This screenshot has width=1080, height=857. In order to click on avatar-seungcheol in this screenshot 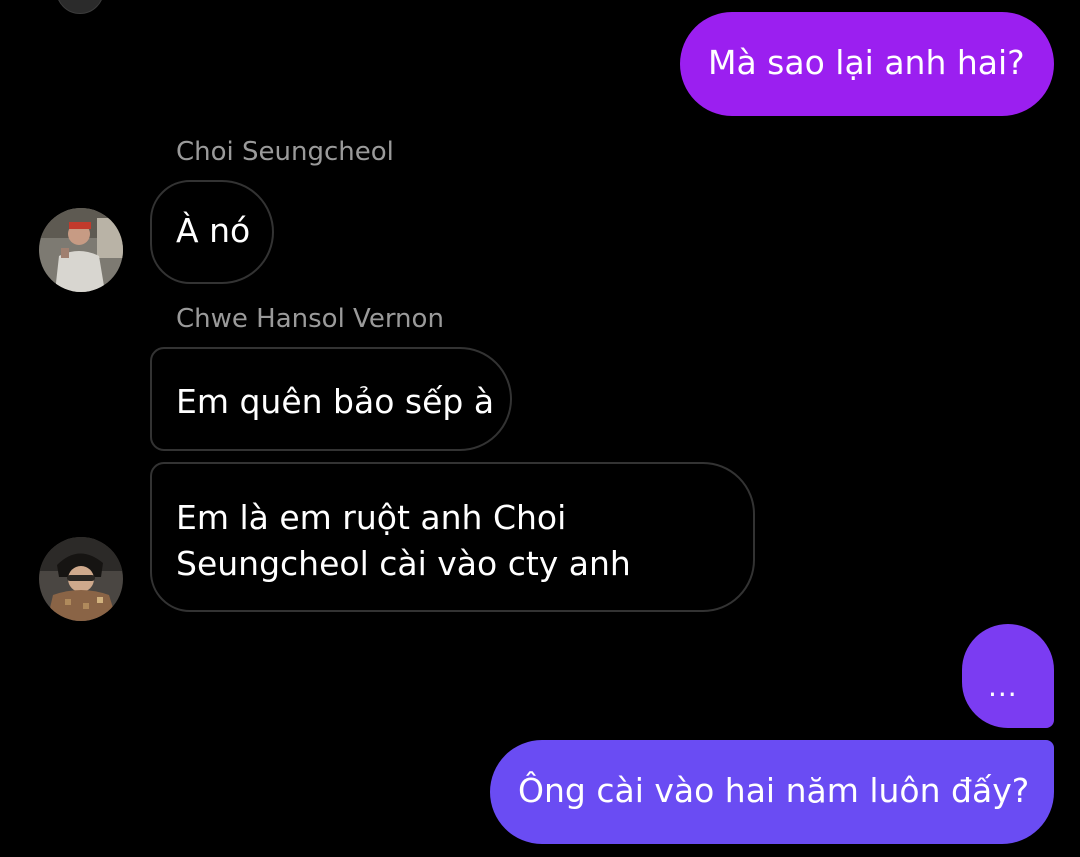, I will do `click(81, 250)`.